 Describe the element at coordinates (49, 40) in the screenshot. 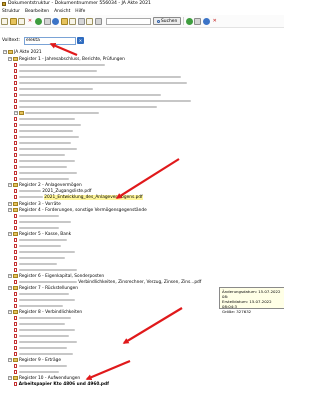

I see `fulltext-input` at that location.